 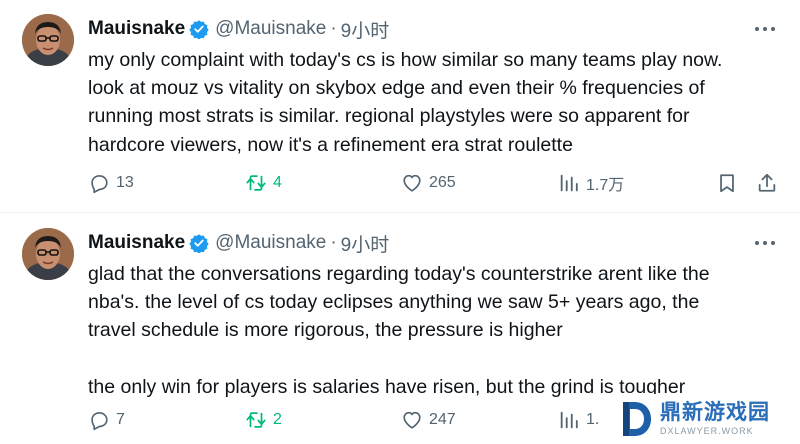 I want to click on share-button, so click(x=767, y=183).